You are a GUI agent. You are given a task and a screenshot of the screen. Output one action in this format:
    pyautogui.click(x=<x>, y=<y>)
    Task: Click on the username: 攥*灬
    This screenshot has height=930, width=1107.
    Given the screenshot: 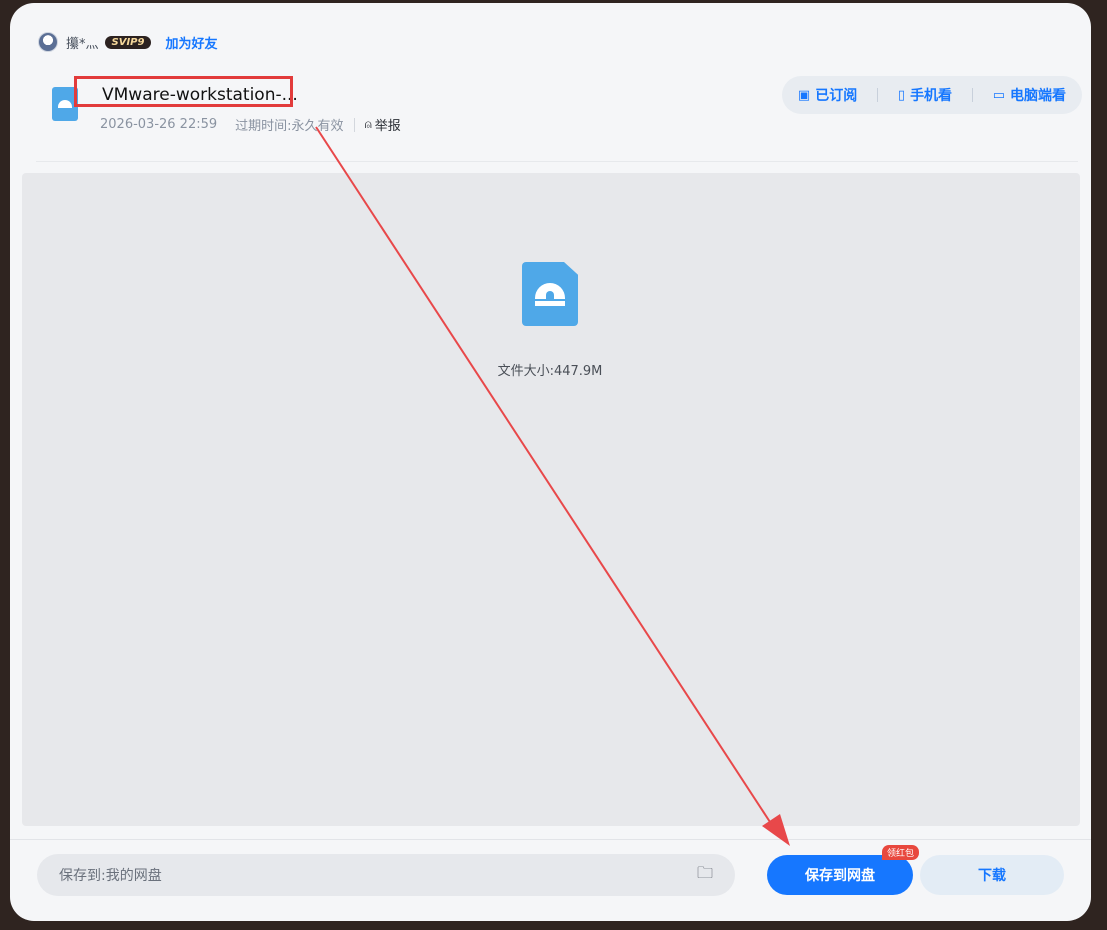 What is the action you would take?
    pyautogui.click(x=82, y=44)
    